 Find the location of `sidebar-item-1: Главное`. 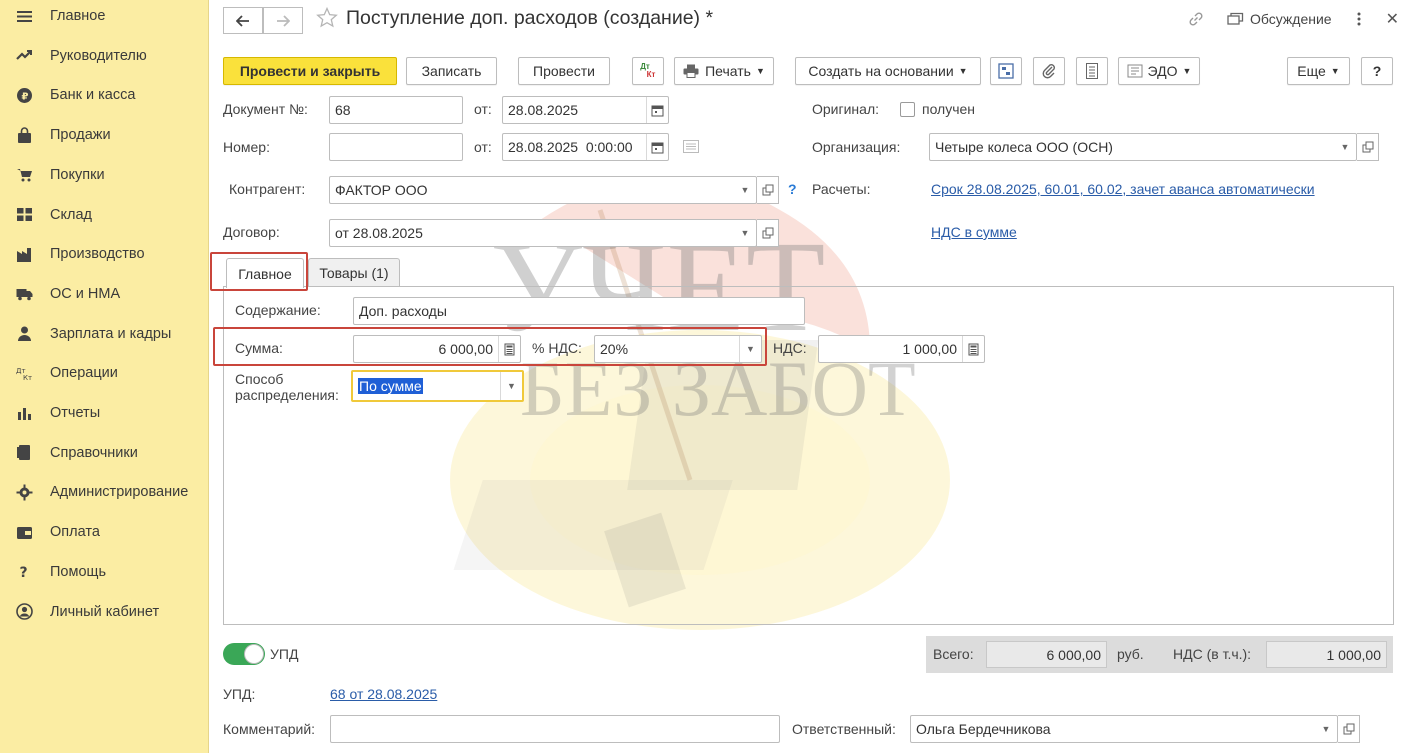

sidebar-item-1: Главное is located at coordinates (104, 16).